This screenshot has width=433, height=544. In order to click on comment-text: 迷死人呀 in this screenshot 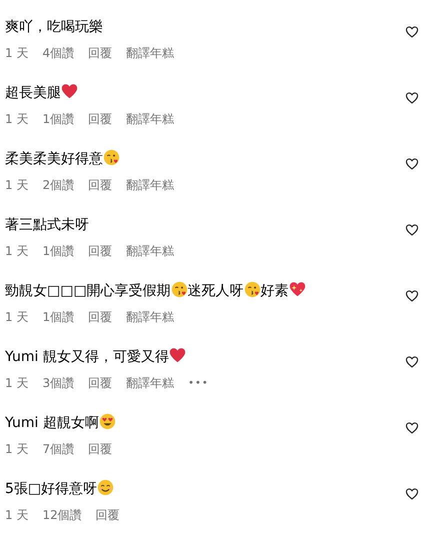, I will do `click(216, 290)`.